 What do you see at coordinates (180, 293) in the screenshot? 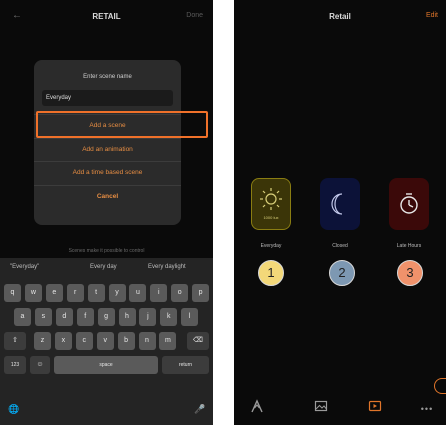
I see `key-o: o` at bounding box center [180, 293].